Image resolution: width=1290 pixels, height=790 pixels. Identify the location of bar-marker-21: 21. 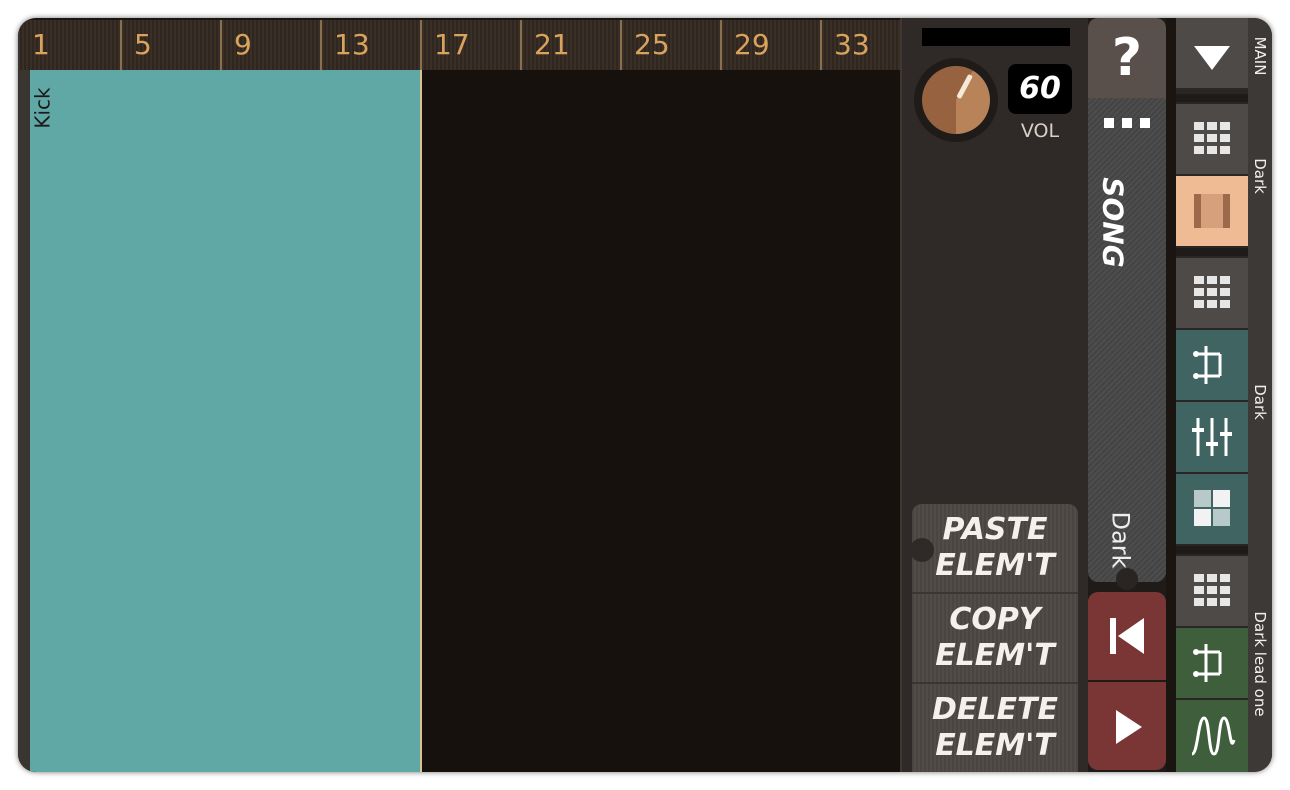
(545, 45).